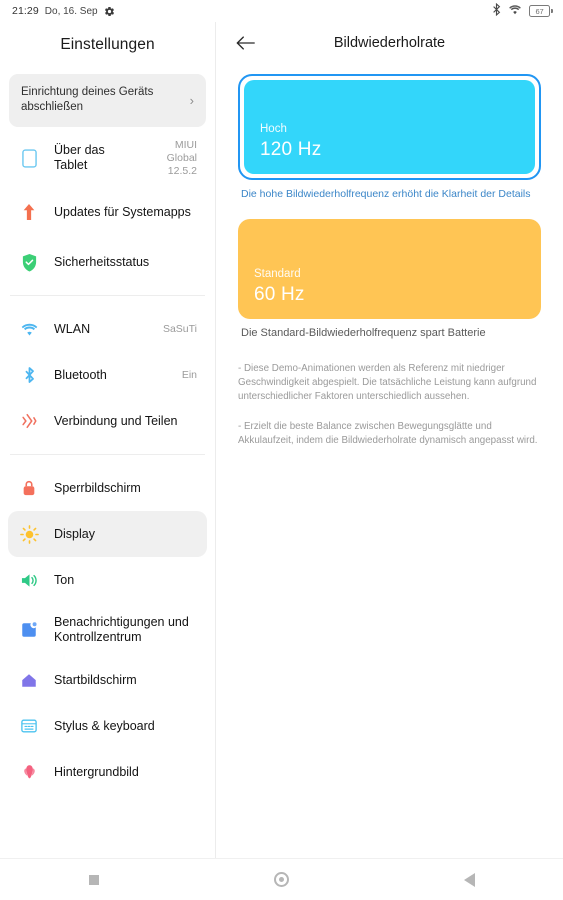 Image resolution: width=563 pixels, height=900 pixels. Describe the element at coordinates (189, 374) in the screenshot. I see `sidebar-value: Ein` at that location.